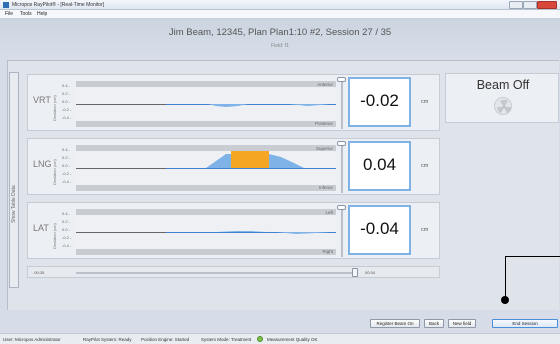 The image size is (560, 344). What do you see at coordinates (250, 159) in the screenshot?
I see `beam-on-highlight` at bounding box center [250, 159].